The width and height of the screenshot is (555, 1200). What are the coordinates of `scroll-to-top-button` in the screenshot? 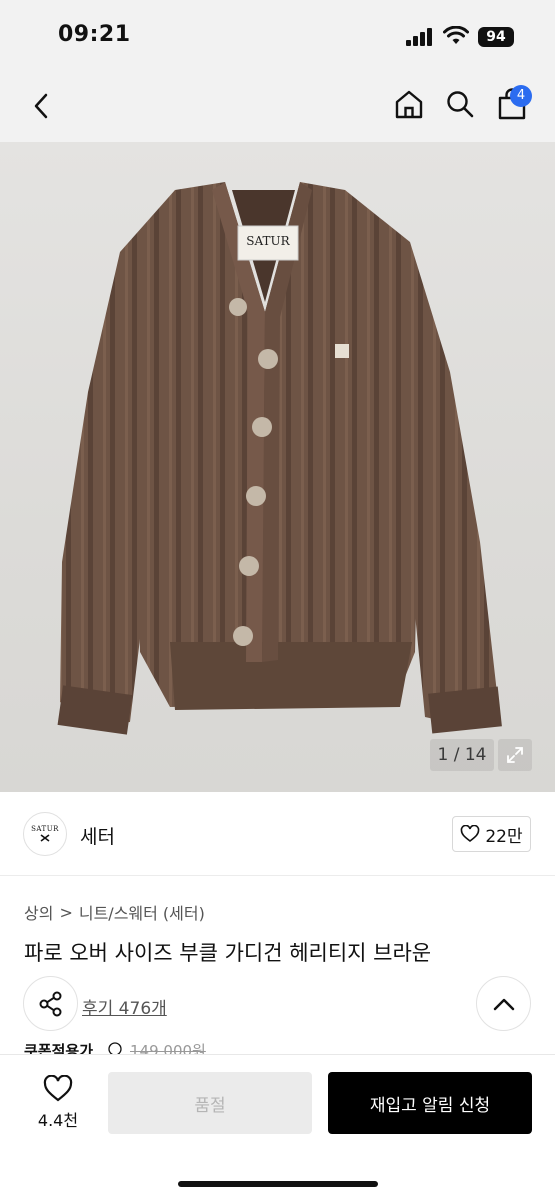 It's located at (503, 1003).